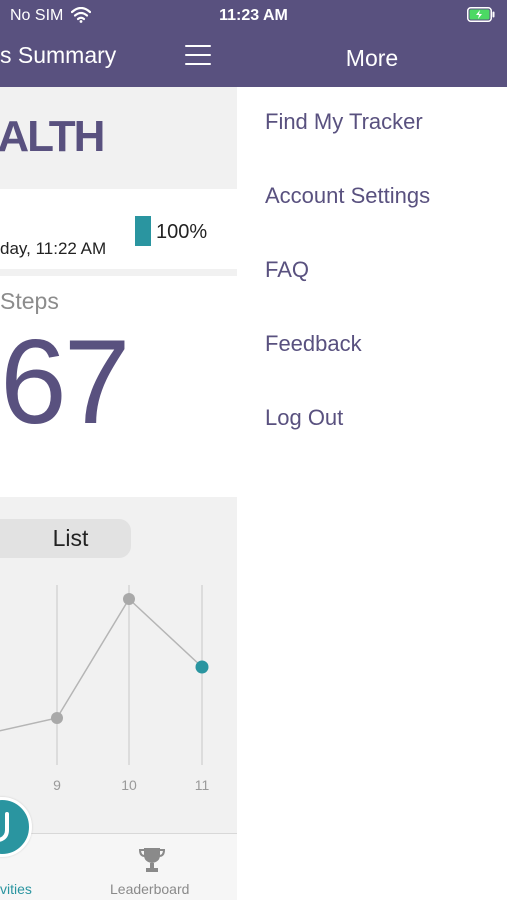 The width and height of the screenshot is (507, 900). I want to click on tracker-battery-bar, so click(143, 231).